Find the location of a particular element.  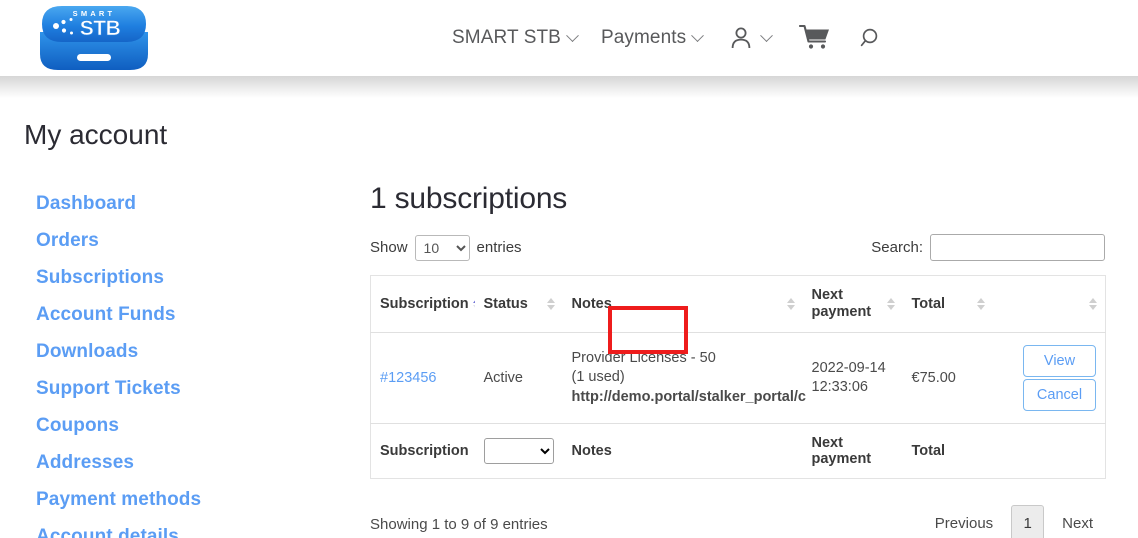

cell-status: Active is located at coordinates (518, 378).